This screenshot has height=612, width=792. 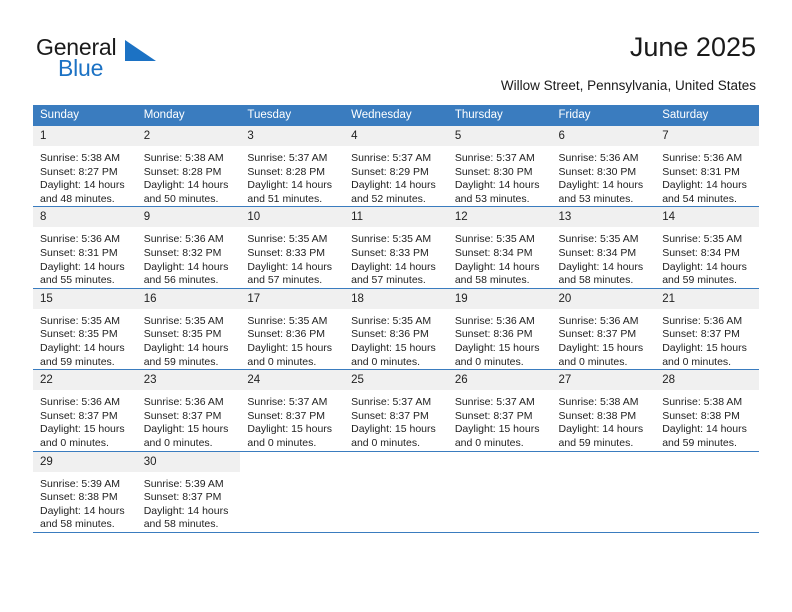 What do you see at coordinates (493, 252) in the screenshot?
I see `sunset-text: Sunset: 8:34 PM` at bounding box center [493, 252].